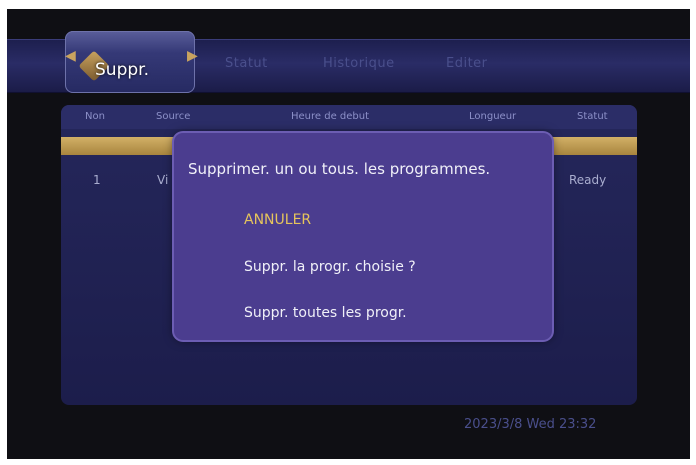  I want to click on cancel-option: ANNULER, so click(277, 220).